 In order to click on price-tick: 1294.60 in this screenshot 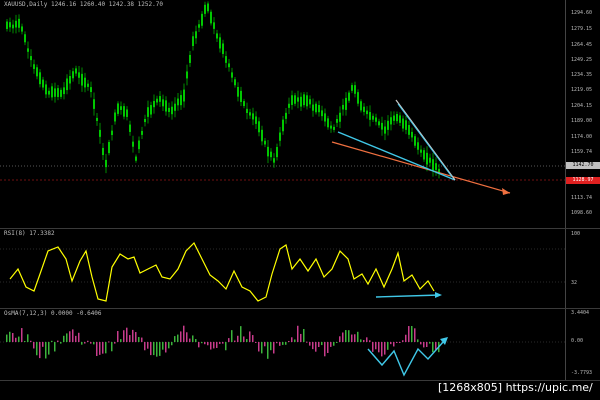, I will do `click(582, 13)`.